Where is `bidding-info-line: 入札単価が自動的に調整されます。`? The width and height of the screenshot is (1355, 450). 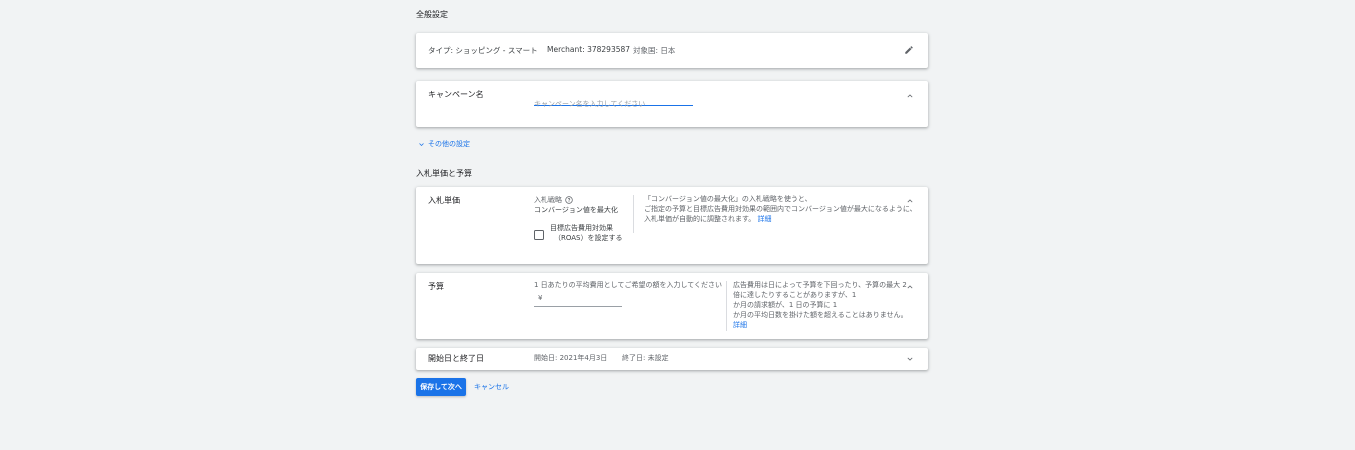
bidding-info-line: 入札単価が自動的に調整されます。 is located at coordinates (700, 219).